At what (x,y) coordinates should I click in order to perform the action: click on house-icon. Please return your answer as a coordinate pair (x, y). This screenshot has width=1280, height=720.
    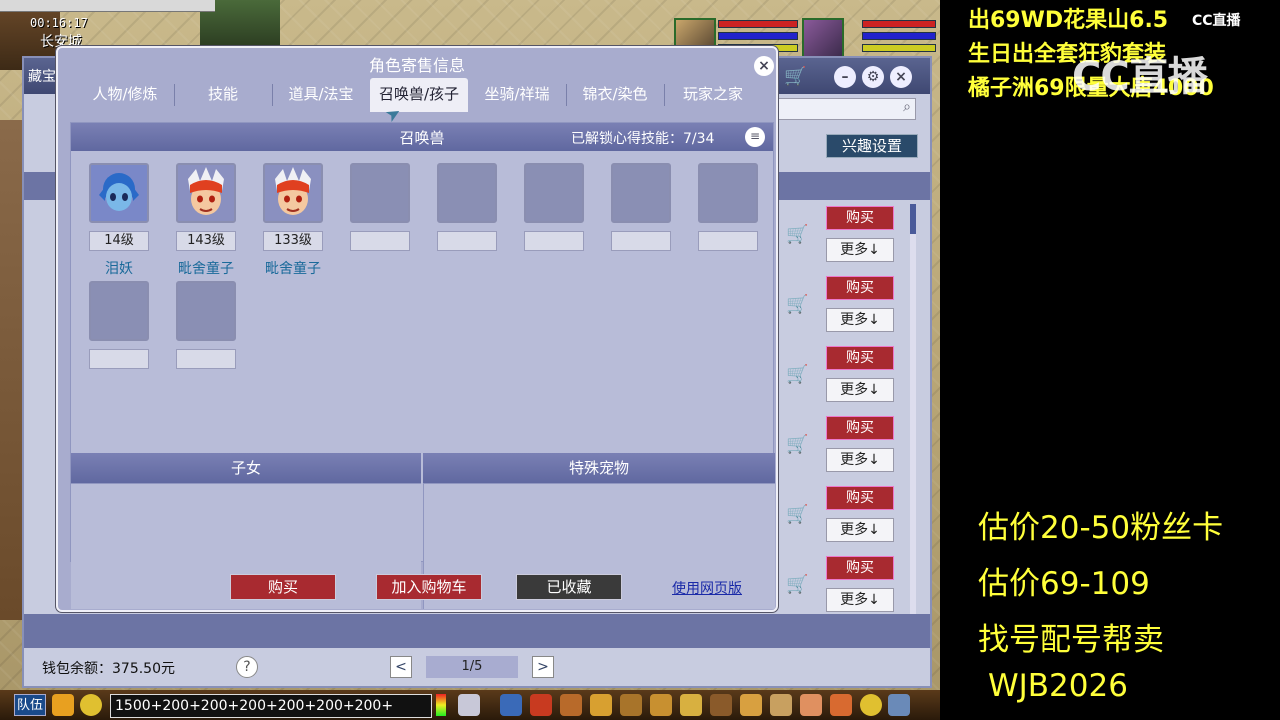
    Looking at the image, I should click on (721, 705).